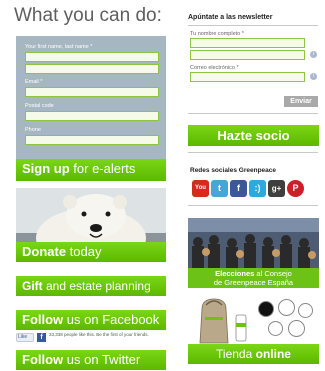 The image size is (325, 371). I want to click on section-heading: What you can do:, so click(88, 15).